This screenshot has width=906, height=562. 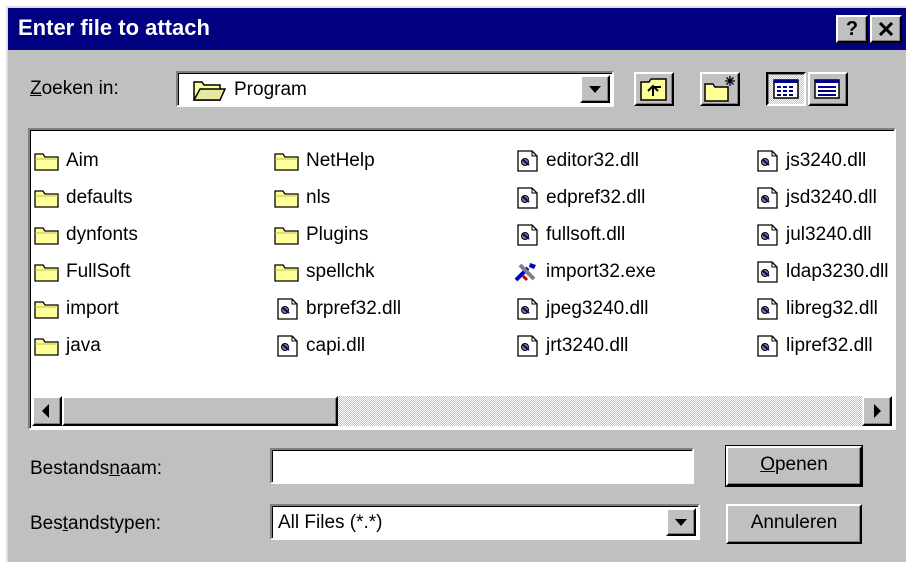 I want to click on file-name: js3240.dll, so click(x=826, y=160).